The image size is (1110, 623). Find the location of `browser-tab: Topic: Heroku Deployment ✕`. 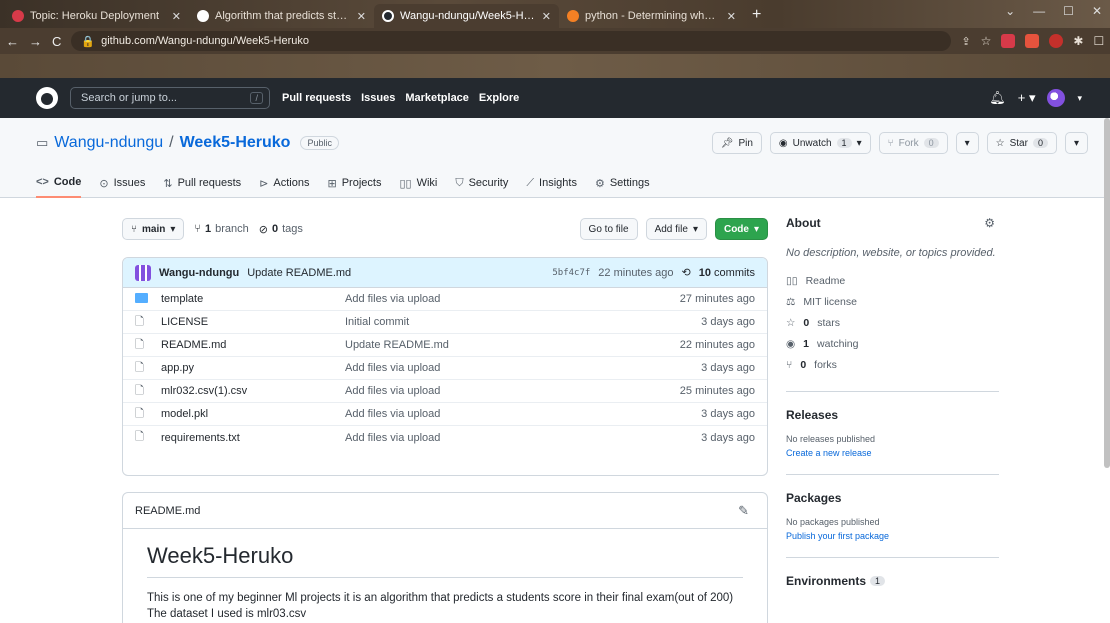

browser-tab: Topic: Heroku Deployment ✕ is located at coordinates (96, 16).